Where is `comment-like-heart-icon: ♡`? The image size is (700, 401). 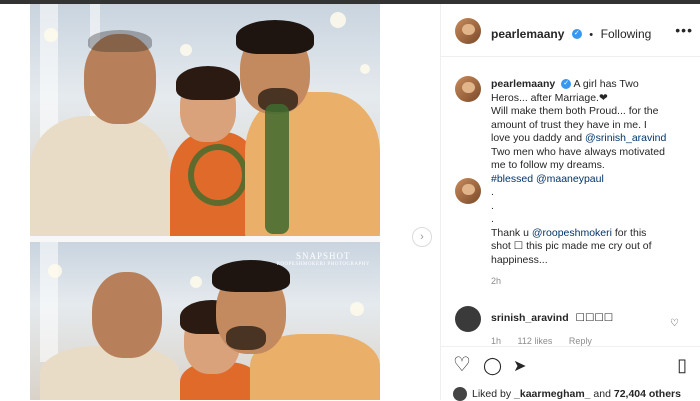 comment-like-heart-icon: ♡ is located at coordinates (674, 323).